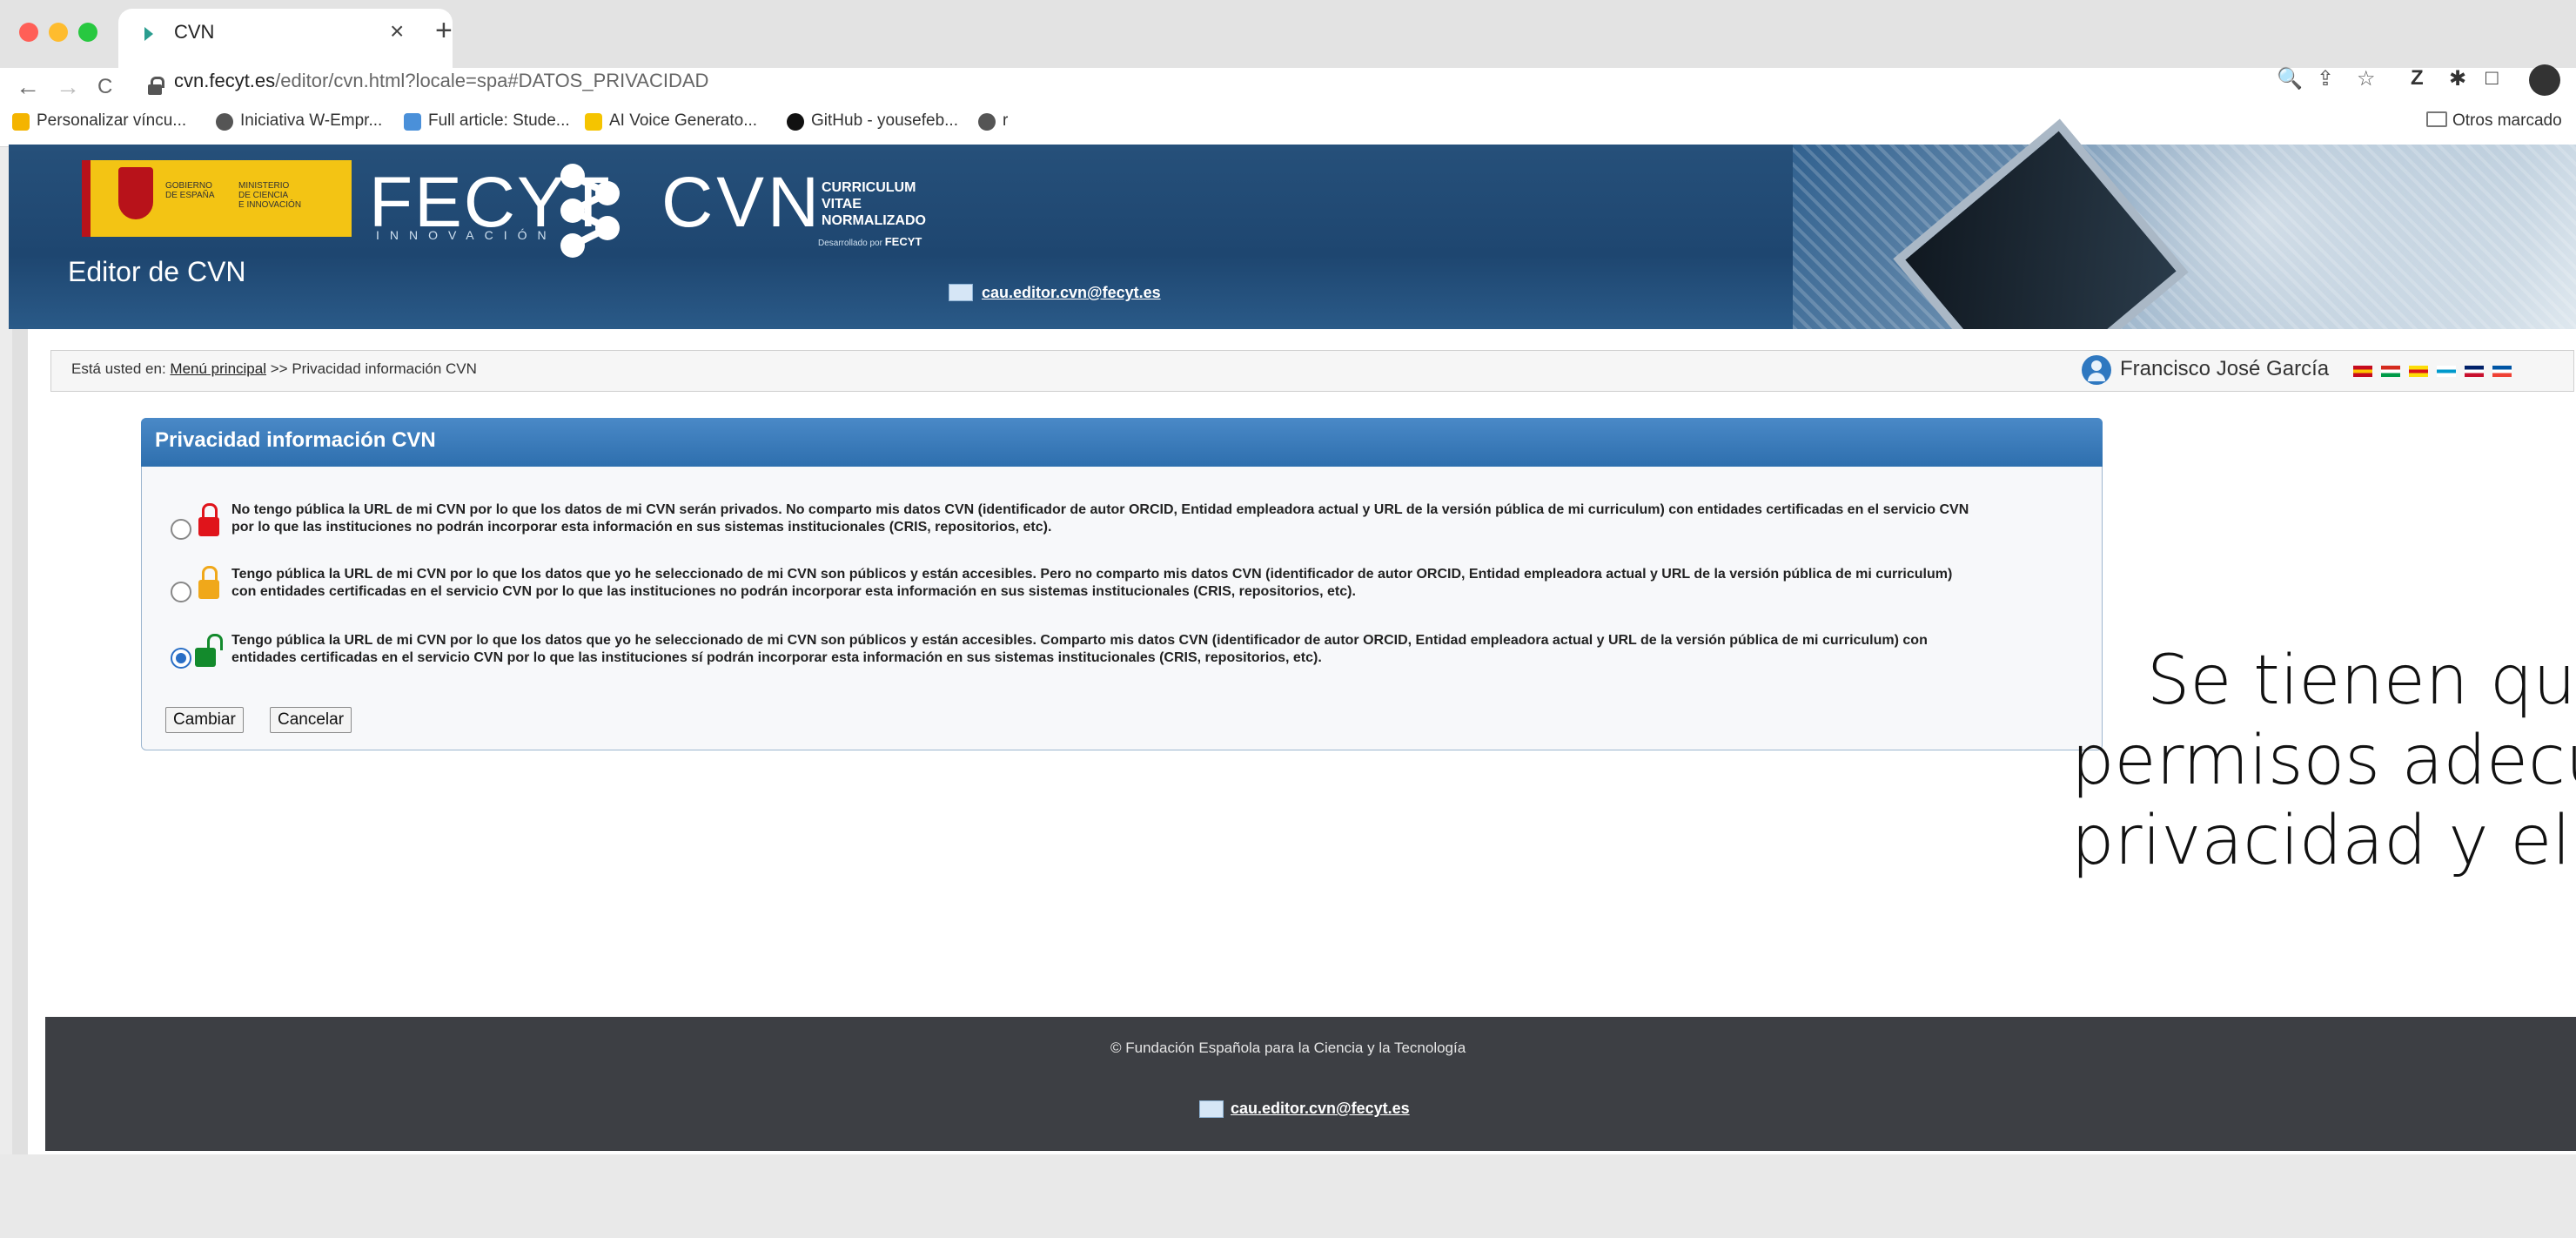  Describe the element at coordinates (194, 32) in the screenshot. I see `tab-title: CVN` at that location.